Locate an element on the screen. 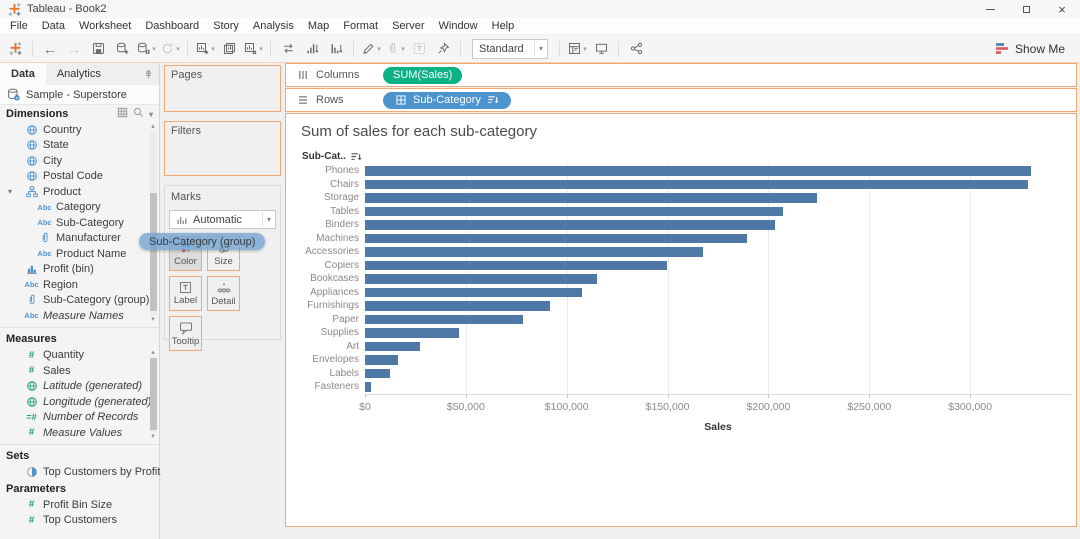 The width and height of the screenshot is (1080, 539). bar-fasteners is located at coordinates (368, 387).